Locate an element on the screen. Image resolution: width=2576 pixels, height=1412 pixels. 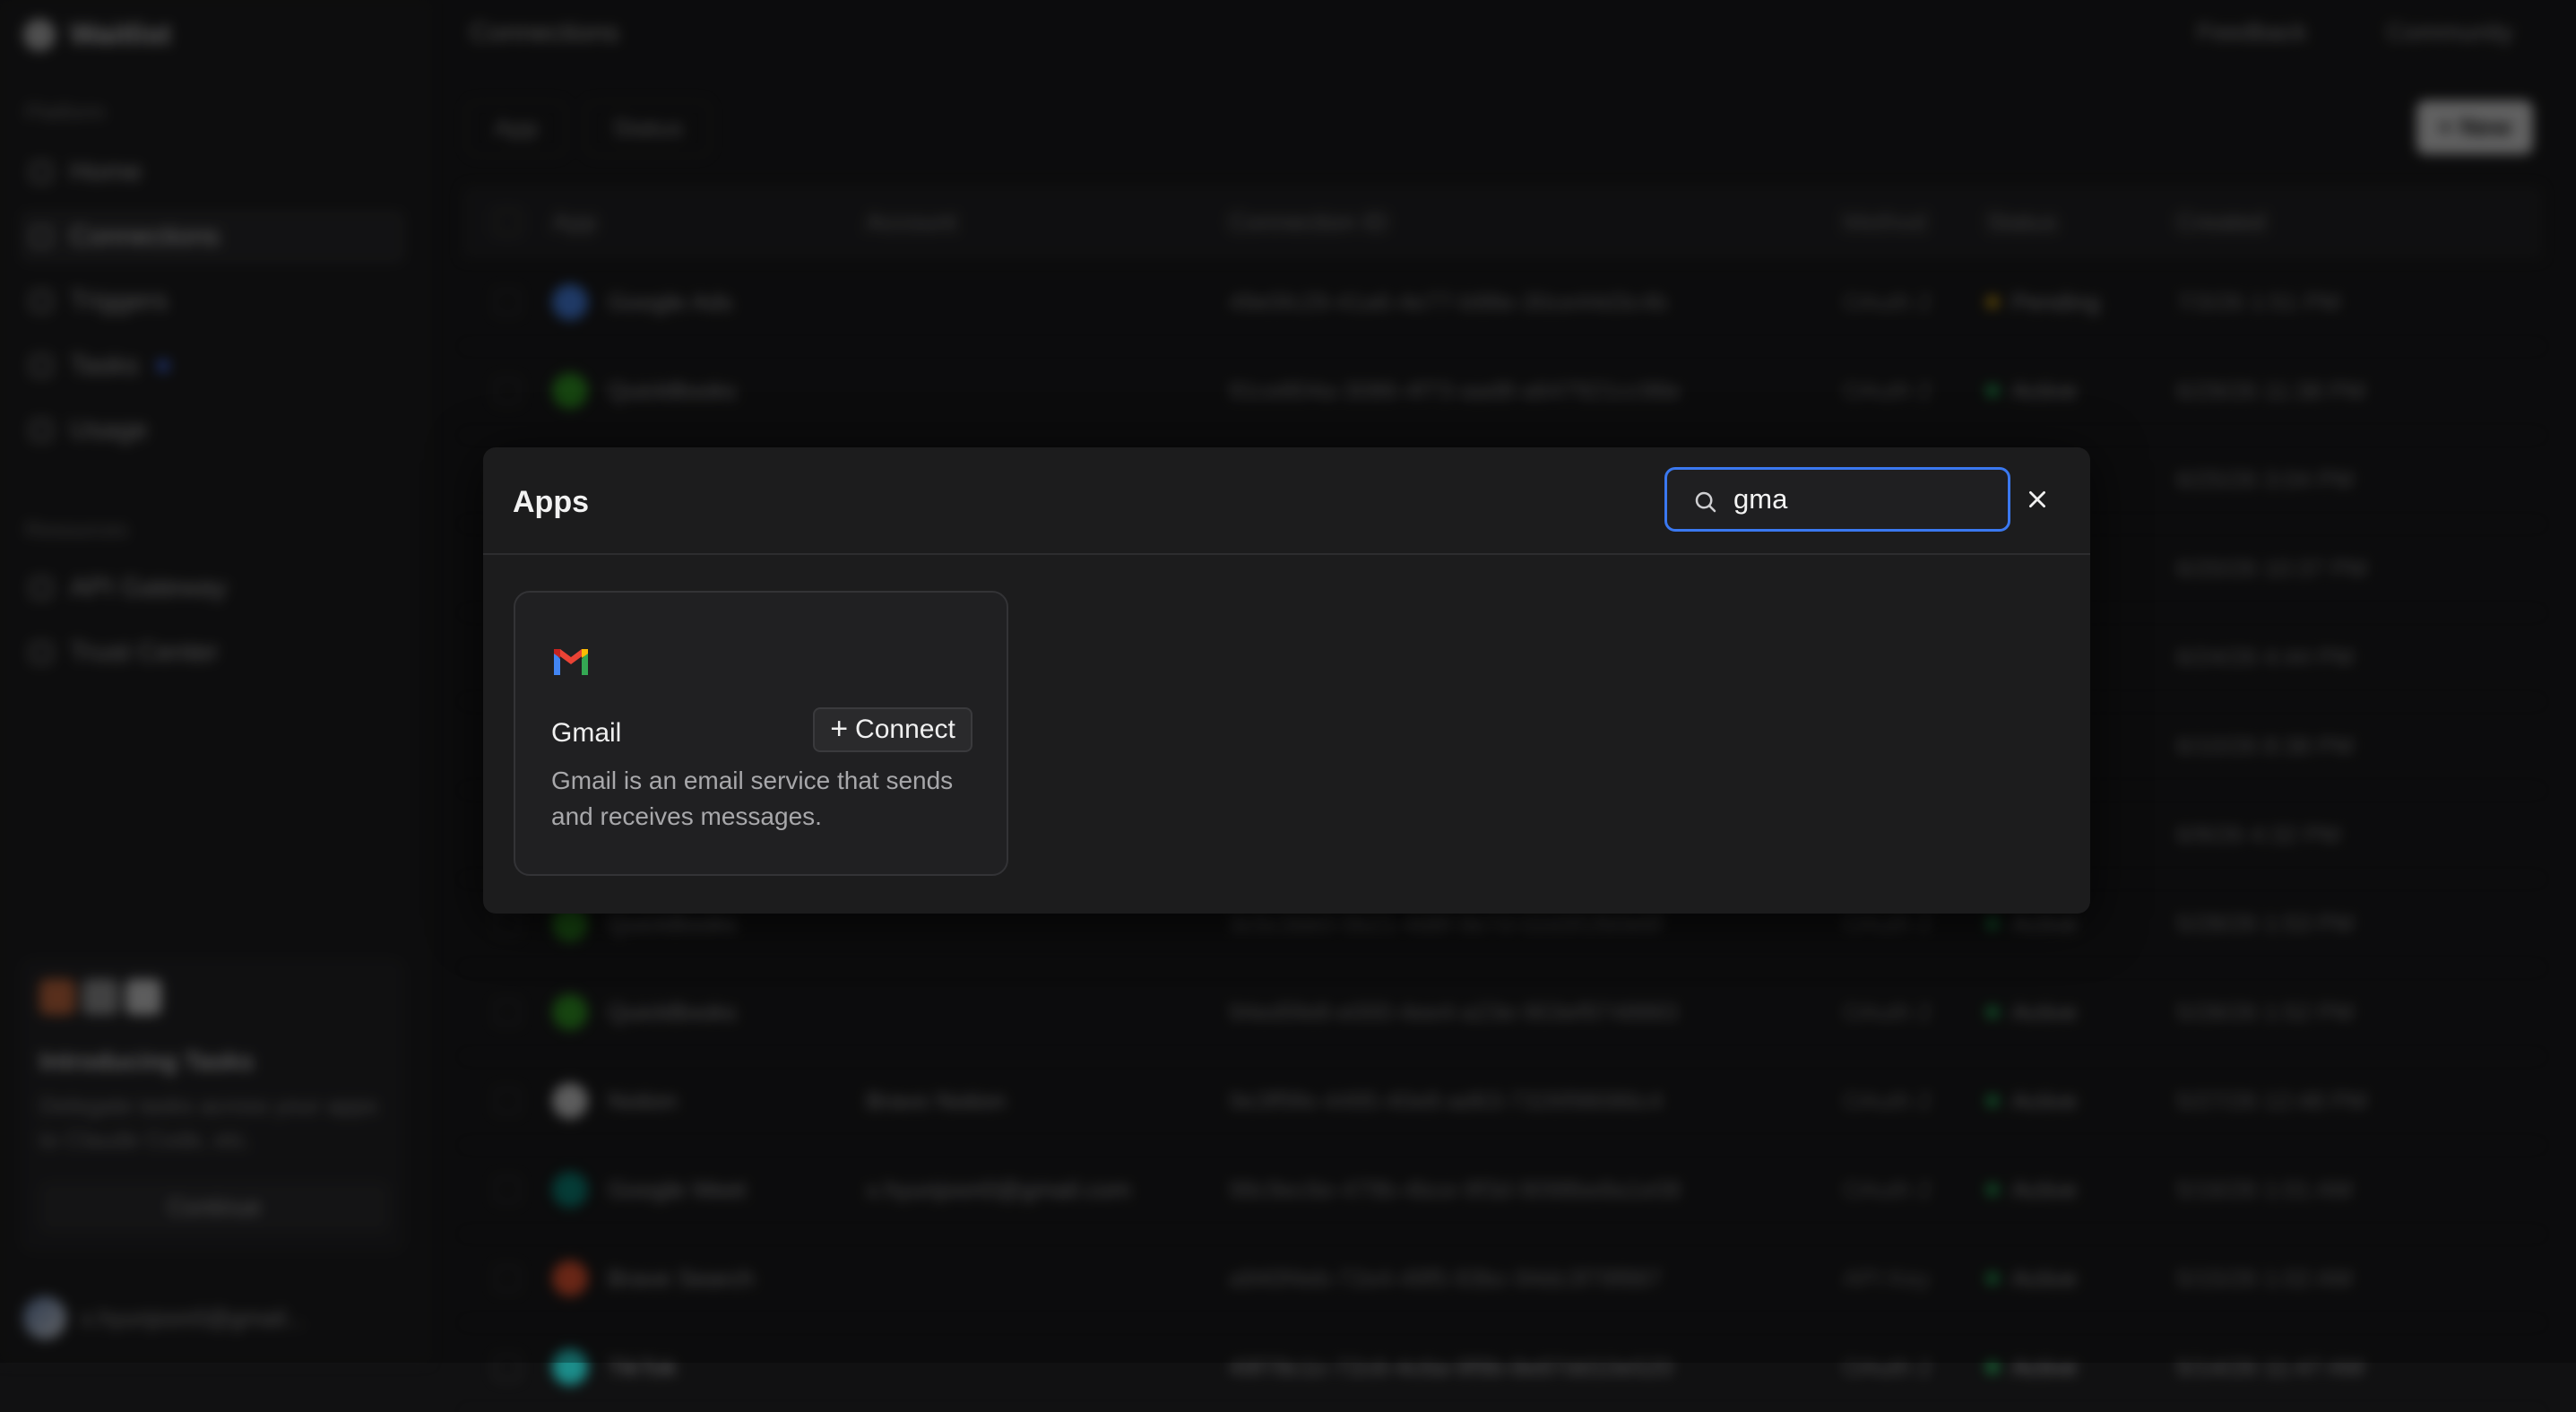
search-icon is located at coordinates (1705, 502).